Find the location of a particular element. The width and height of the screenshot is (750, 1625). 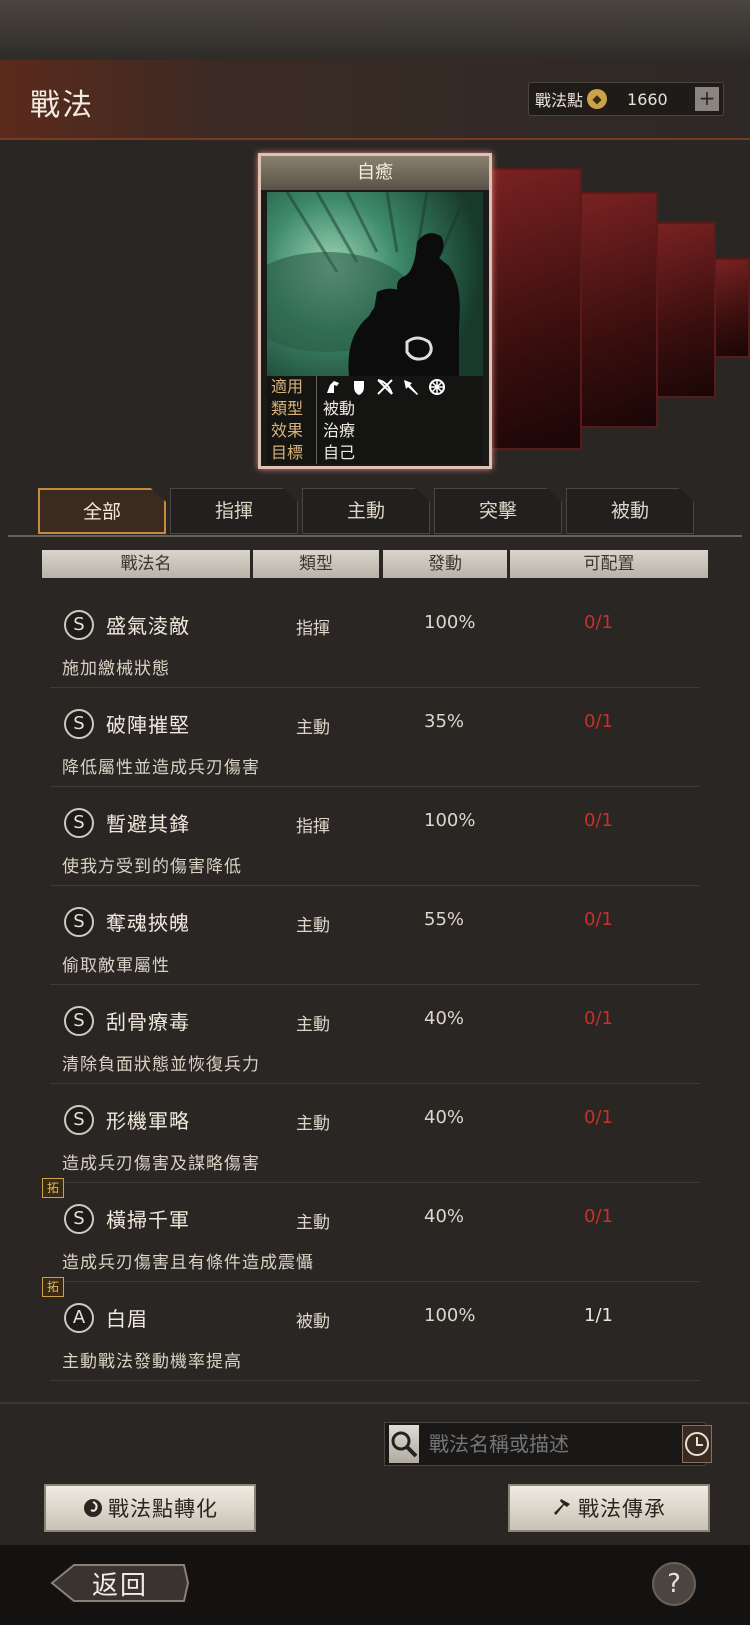

effect-value: 治療 is located at coordinates (339, 430).